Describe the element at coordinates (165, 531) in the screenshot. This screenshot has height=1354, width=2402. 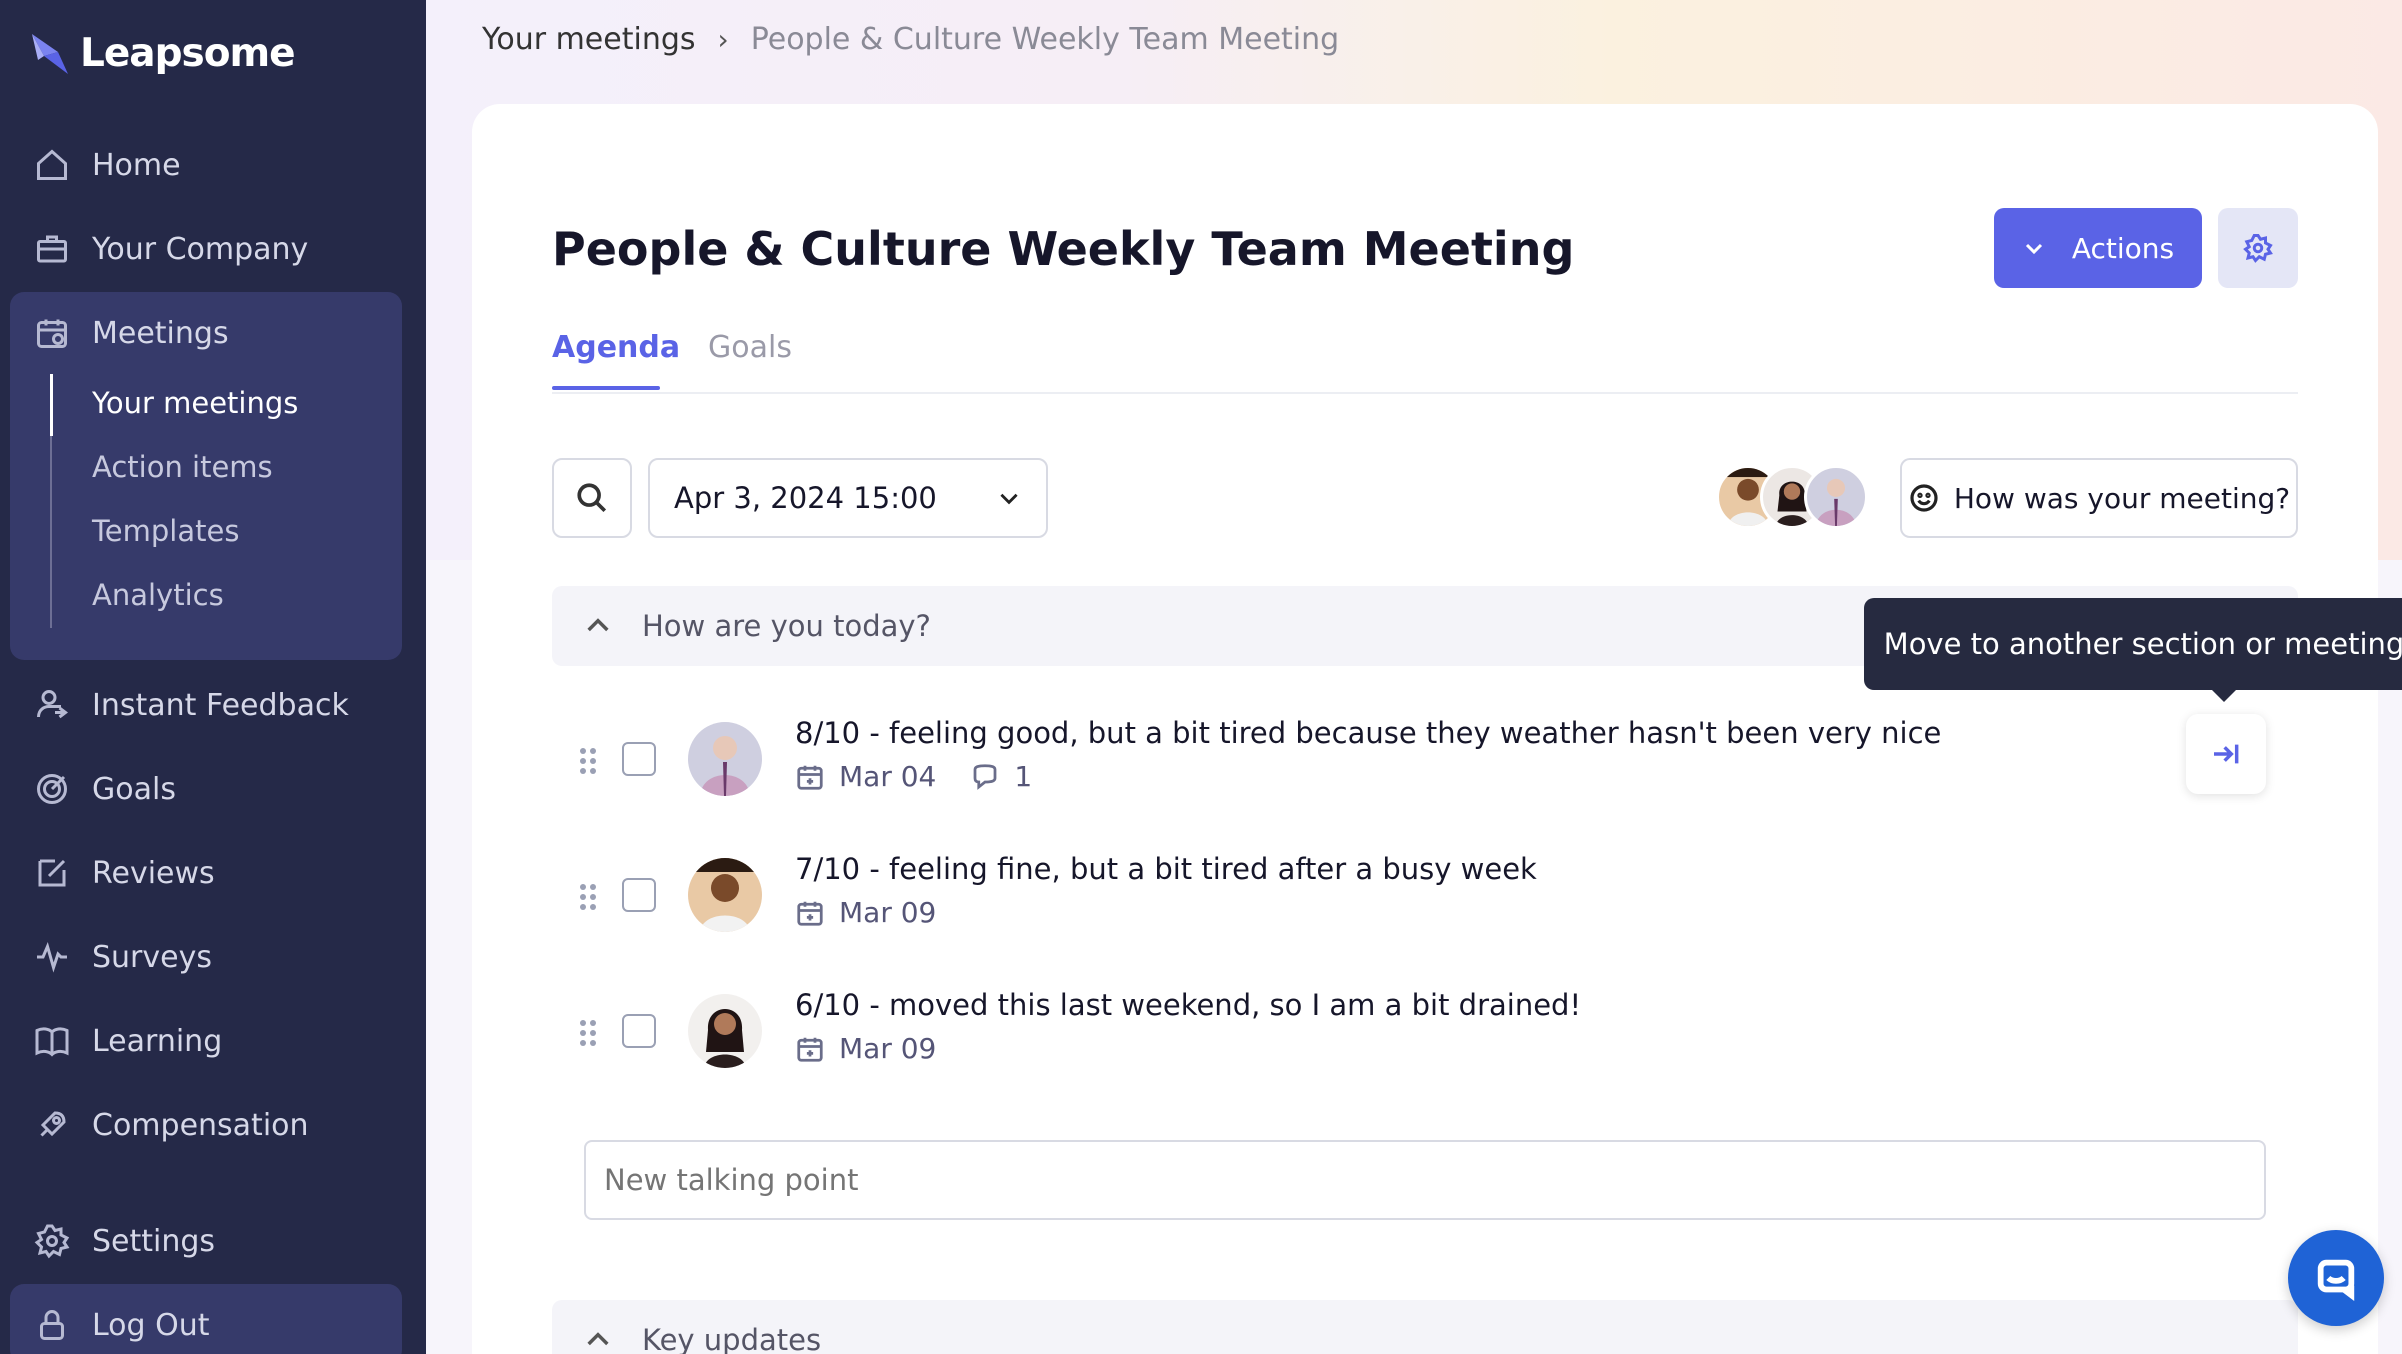
I see `sidebar-subitem-templates: Templates` at that location.